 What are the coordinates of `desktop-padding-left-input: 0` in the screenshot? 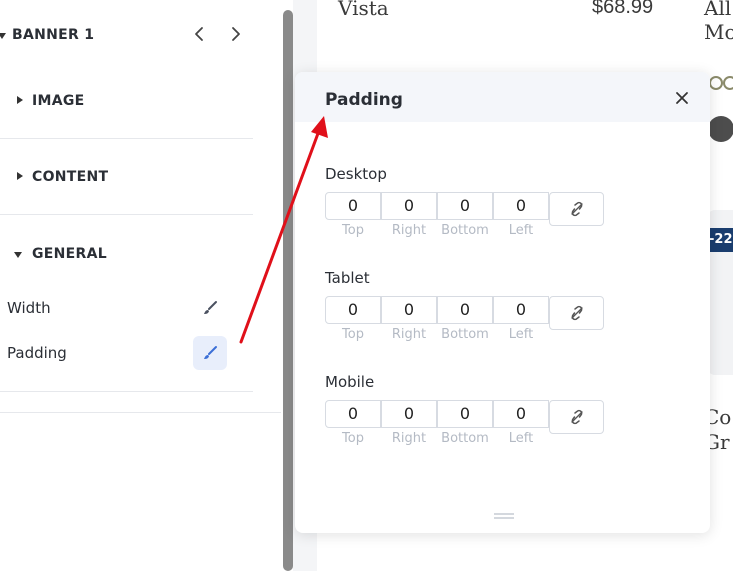 It's located at (521, 206).